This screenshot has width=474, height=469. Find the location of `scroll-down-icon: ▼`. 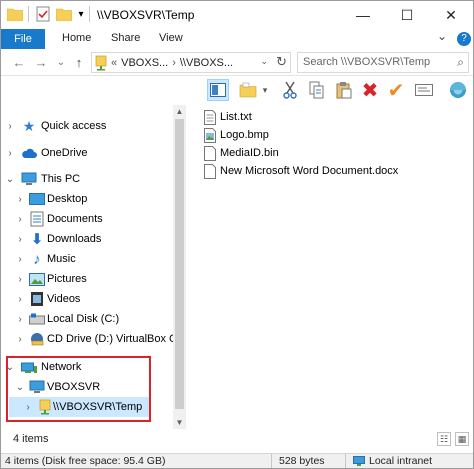

scroll-down-icon: ▼ is located at coordinates (179, 422).